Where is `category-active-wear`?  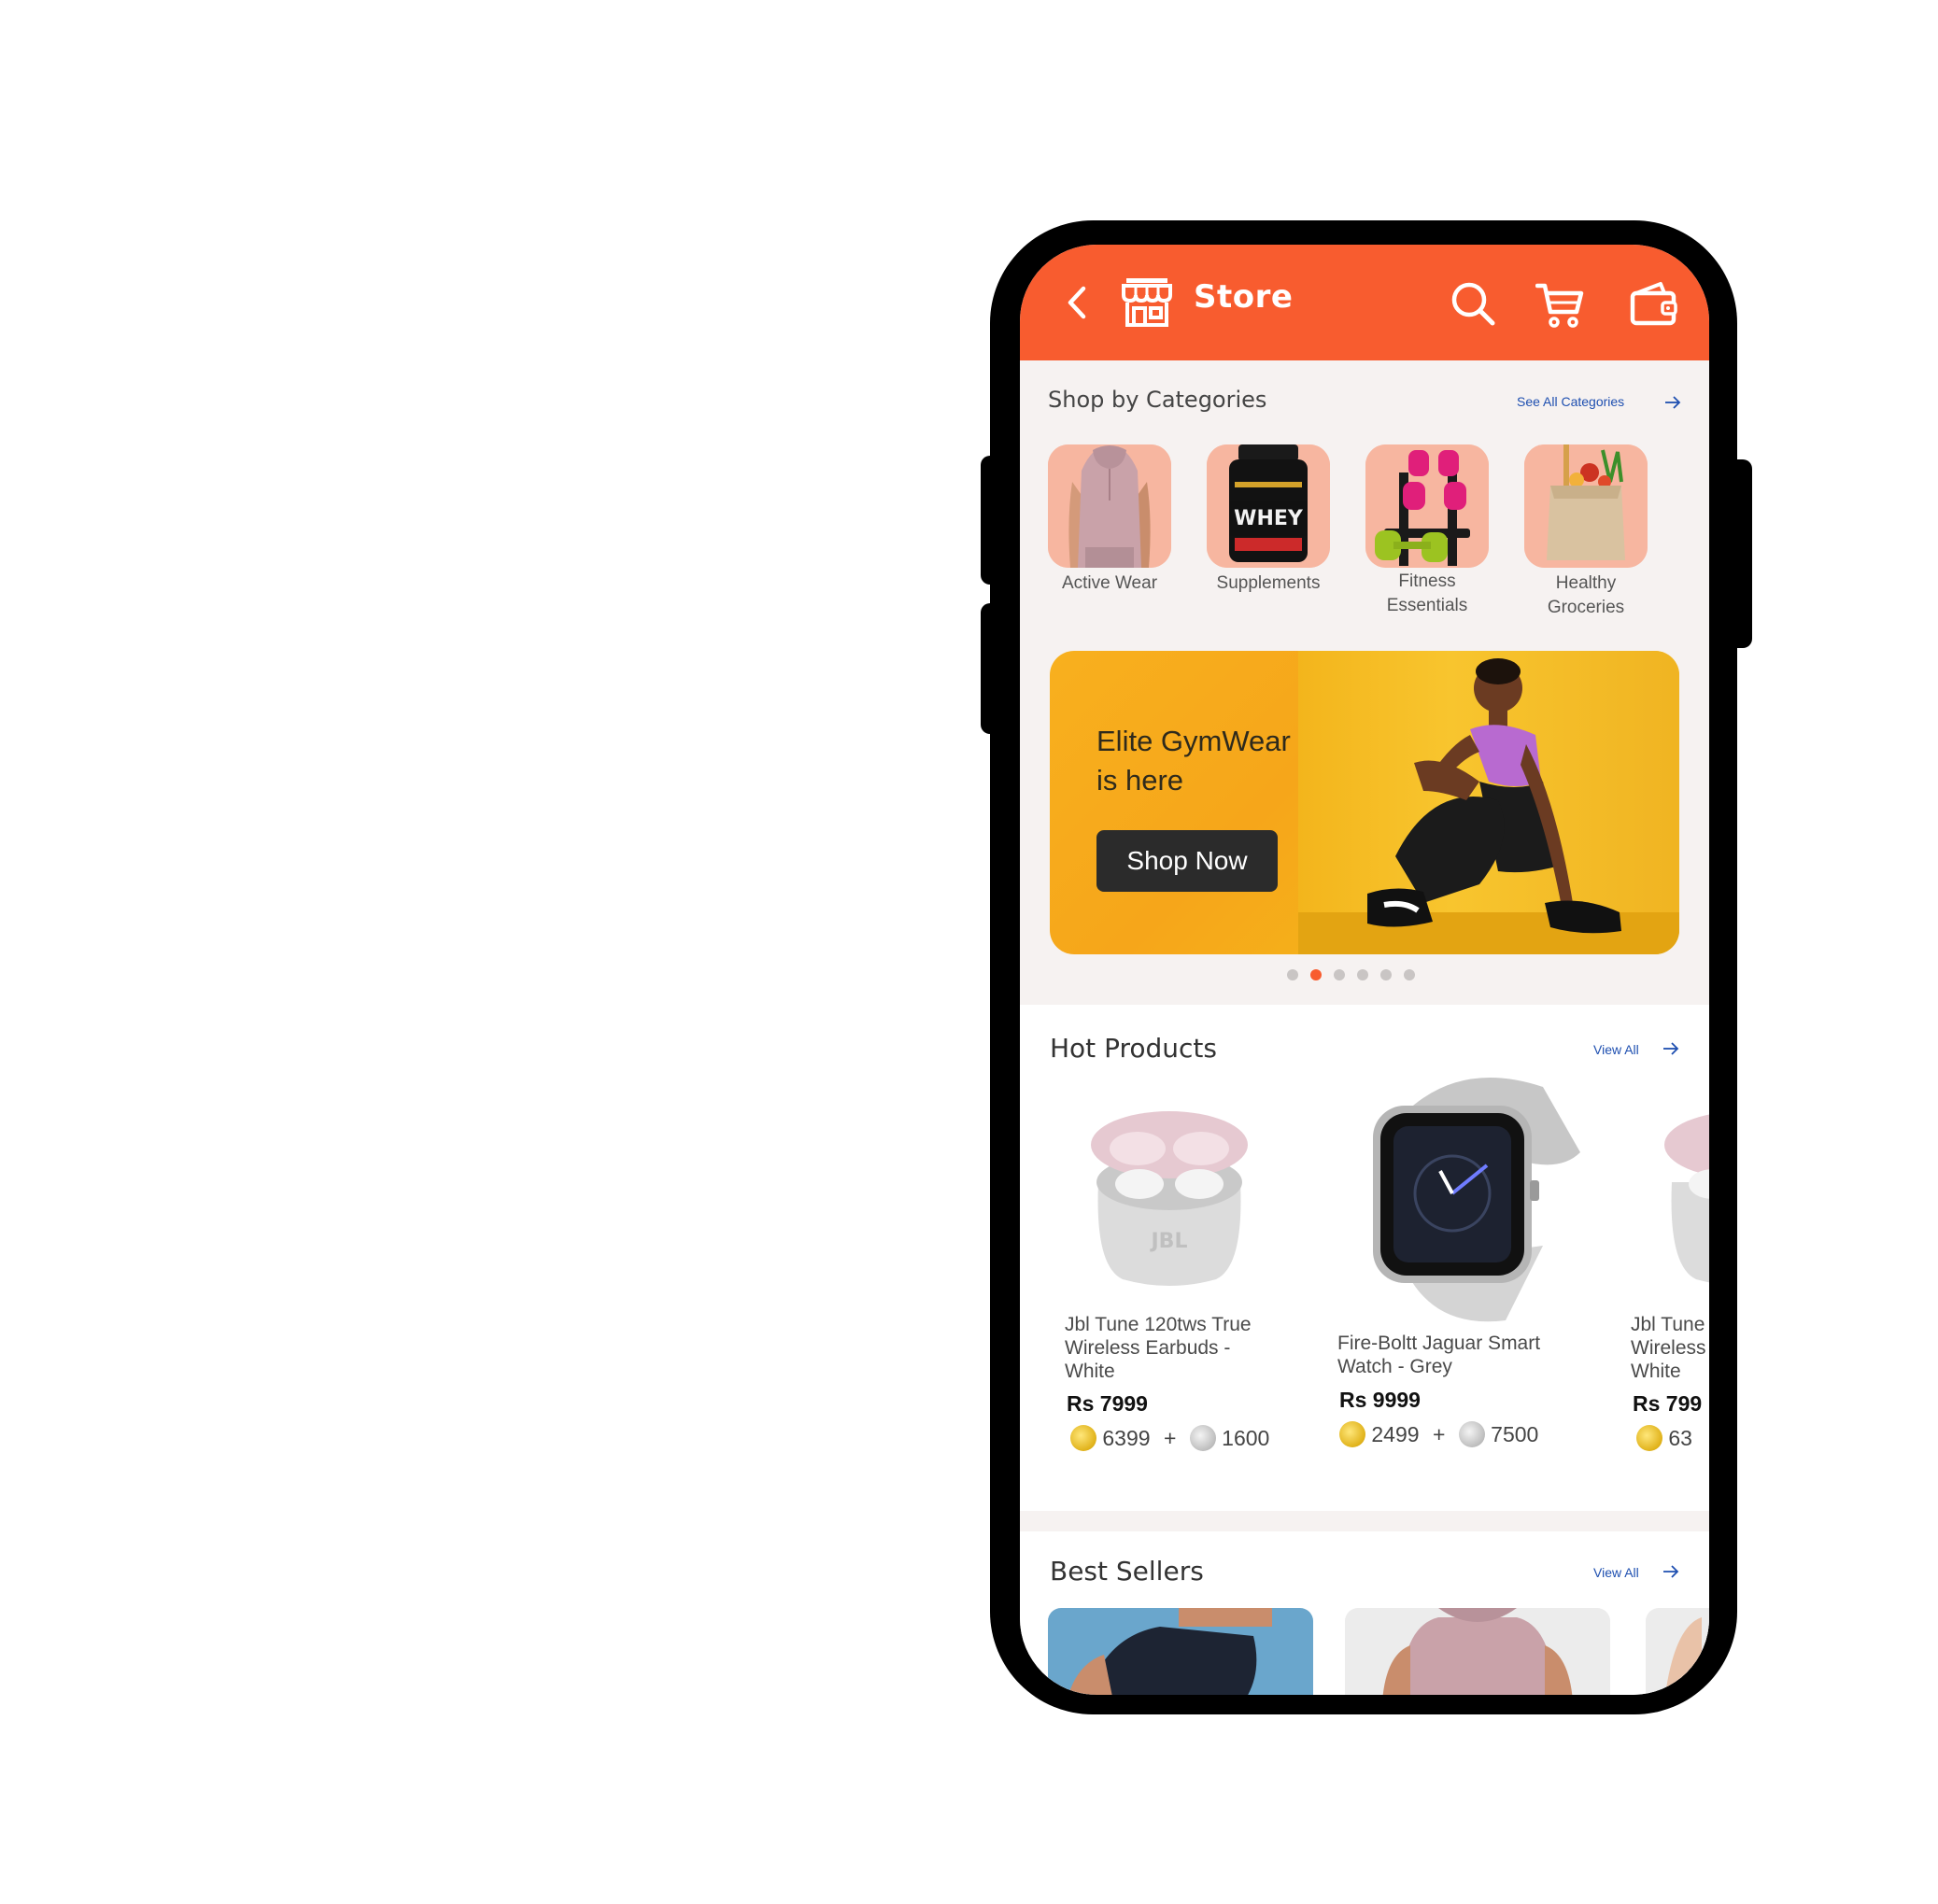 category-active-wear is located at coordinates (1109, 506).